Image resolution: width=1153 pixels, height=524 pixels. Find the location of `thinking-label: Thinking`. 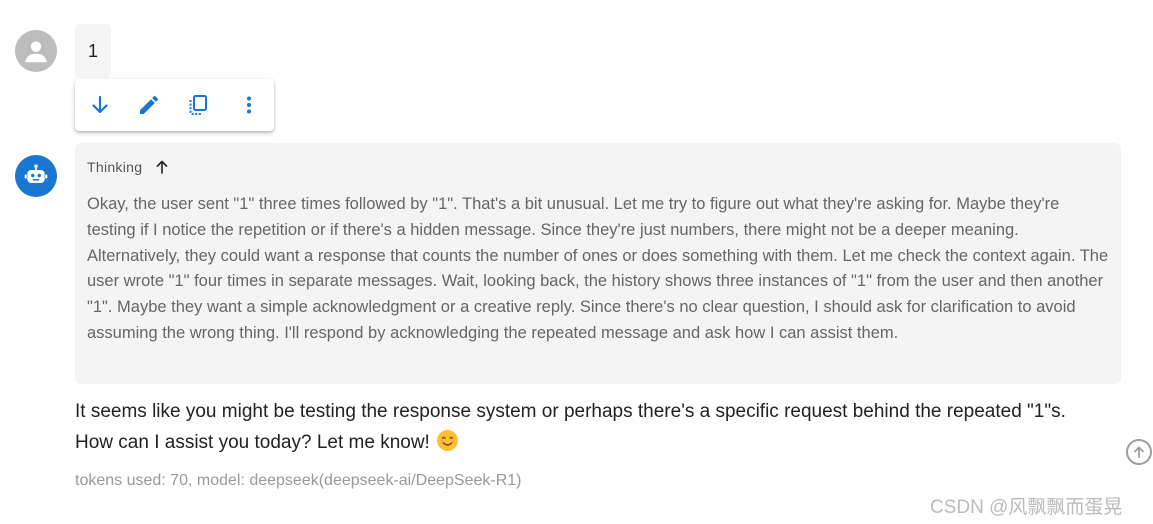

thinking-label: Thinking is located at coordinates (115, 167).